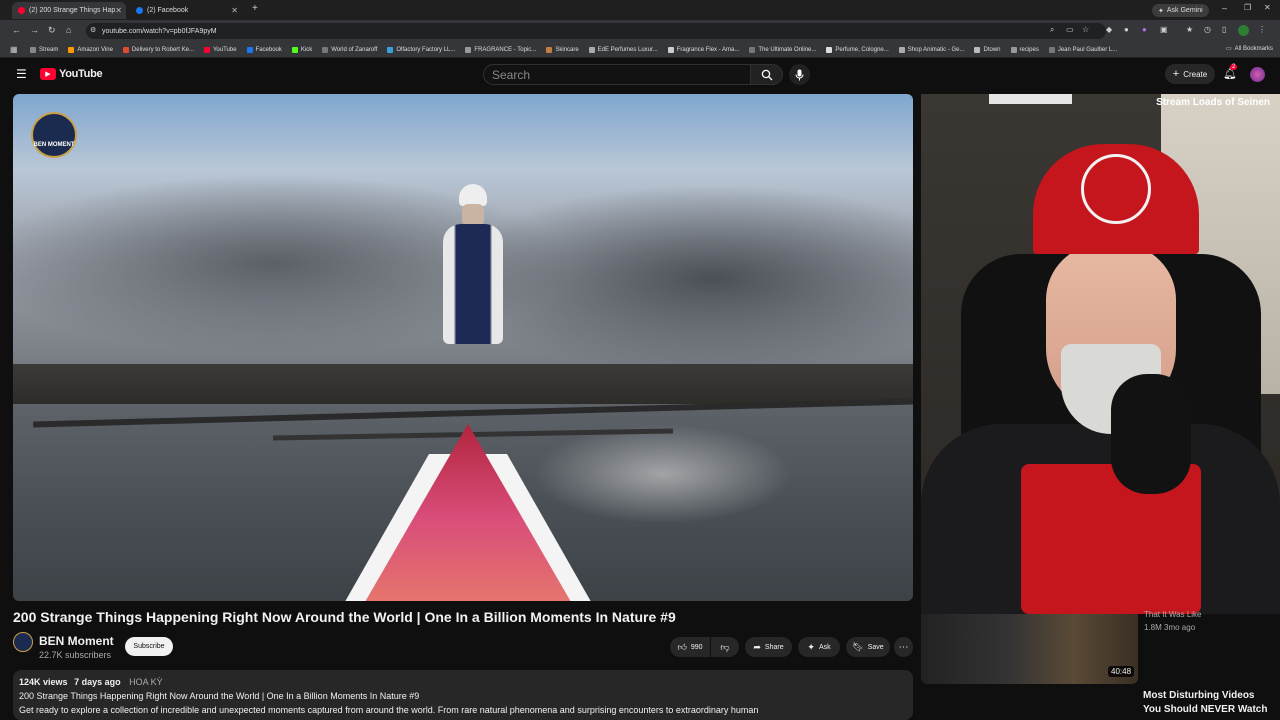 The image size is (1280, 720). What do you see at coordinates (301, 49) in the screenshot?
I see `bookmark-item: Kick` at bounding box center [301, 49].